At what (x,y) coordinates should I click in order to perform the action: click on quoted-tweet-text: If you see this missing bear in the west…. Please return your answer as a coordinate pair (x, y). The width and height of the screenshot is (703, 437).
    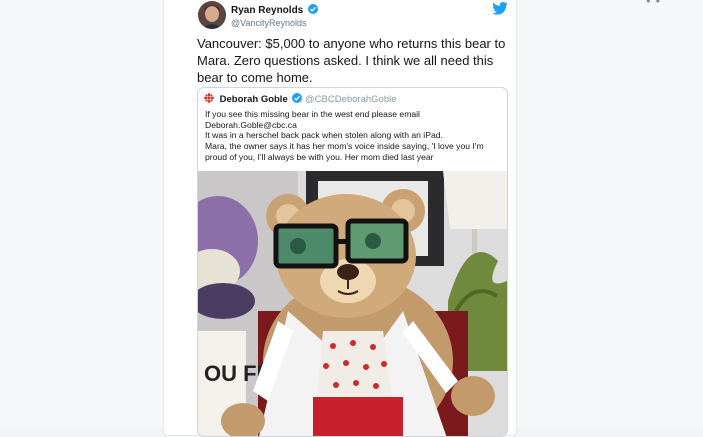
    Looking at the image, I should click on (355, 136).